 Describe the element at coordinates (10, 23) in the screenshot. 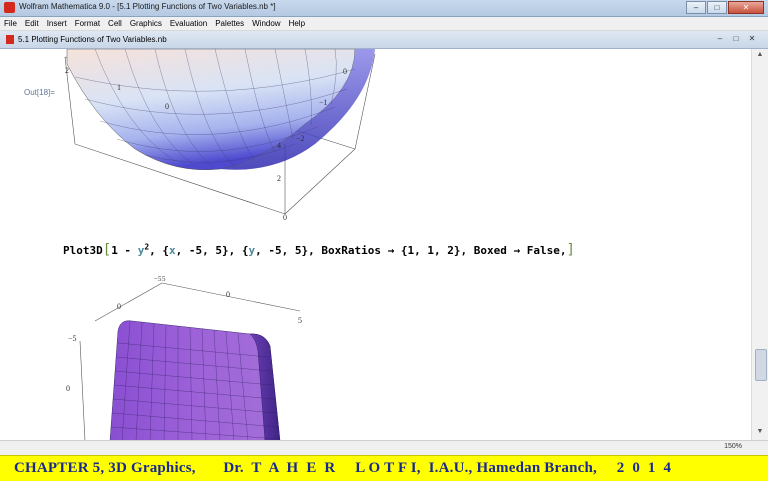

I see `menu-file: File` at that location.